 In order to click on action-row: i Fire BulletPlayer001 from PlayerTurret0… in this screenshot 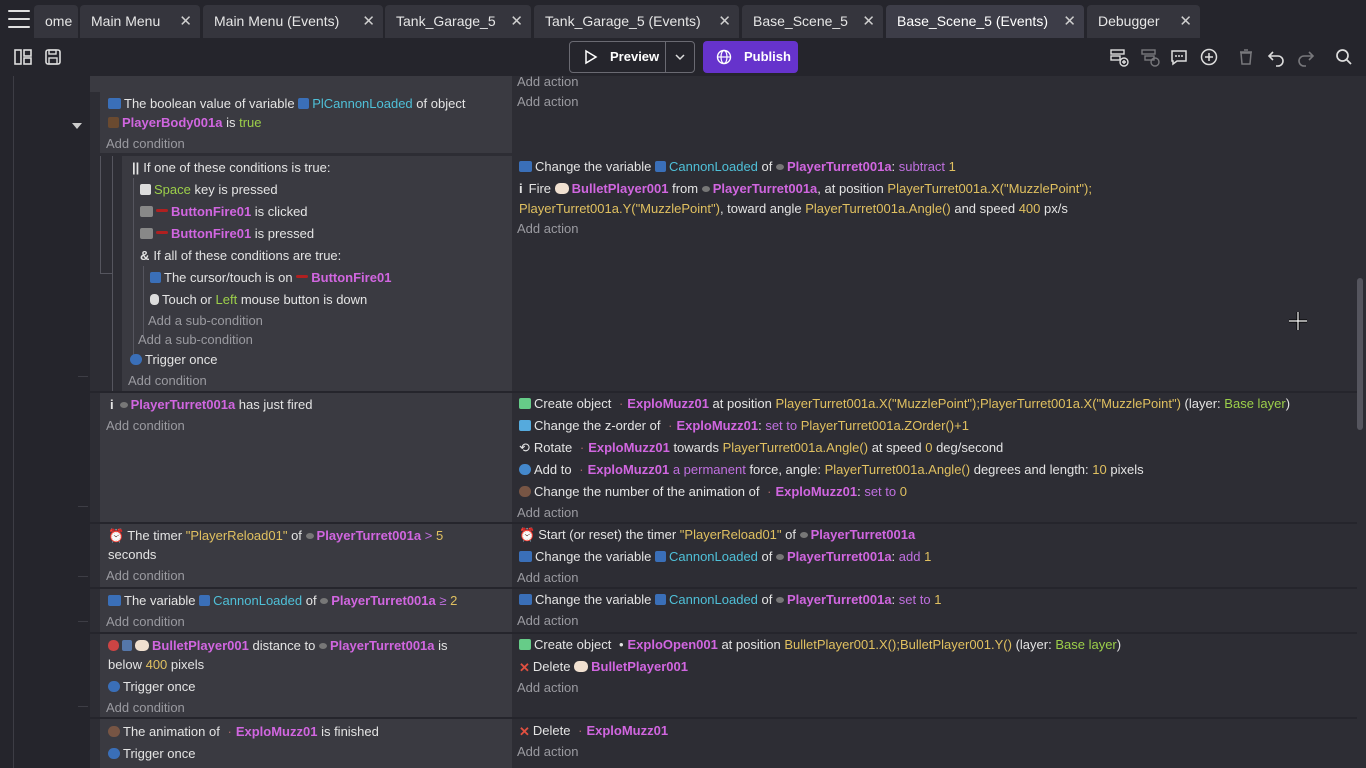, I will do `click(805, 189)`.